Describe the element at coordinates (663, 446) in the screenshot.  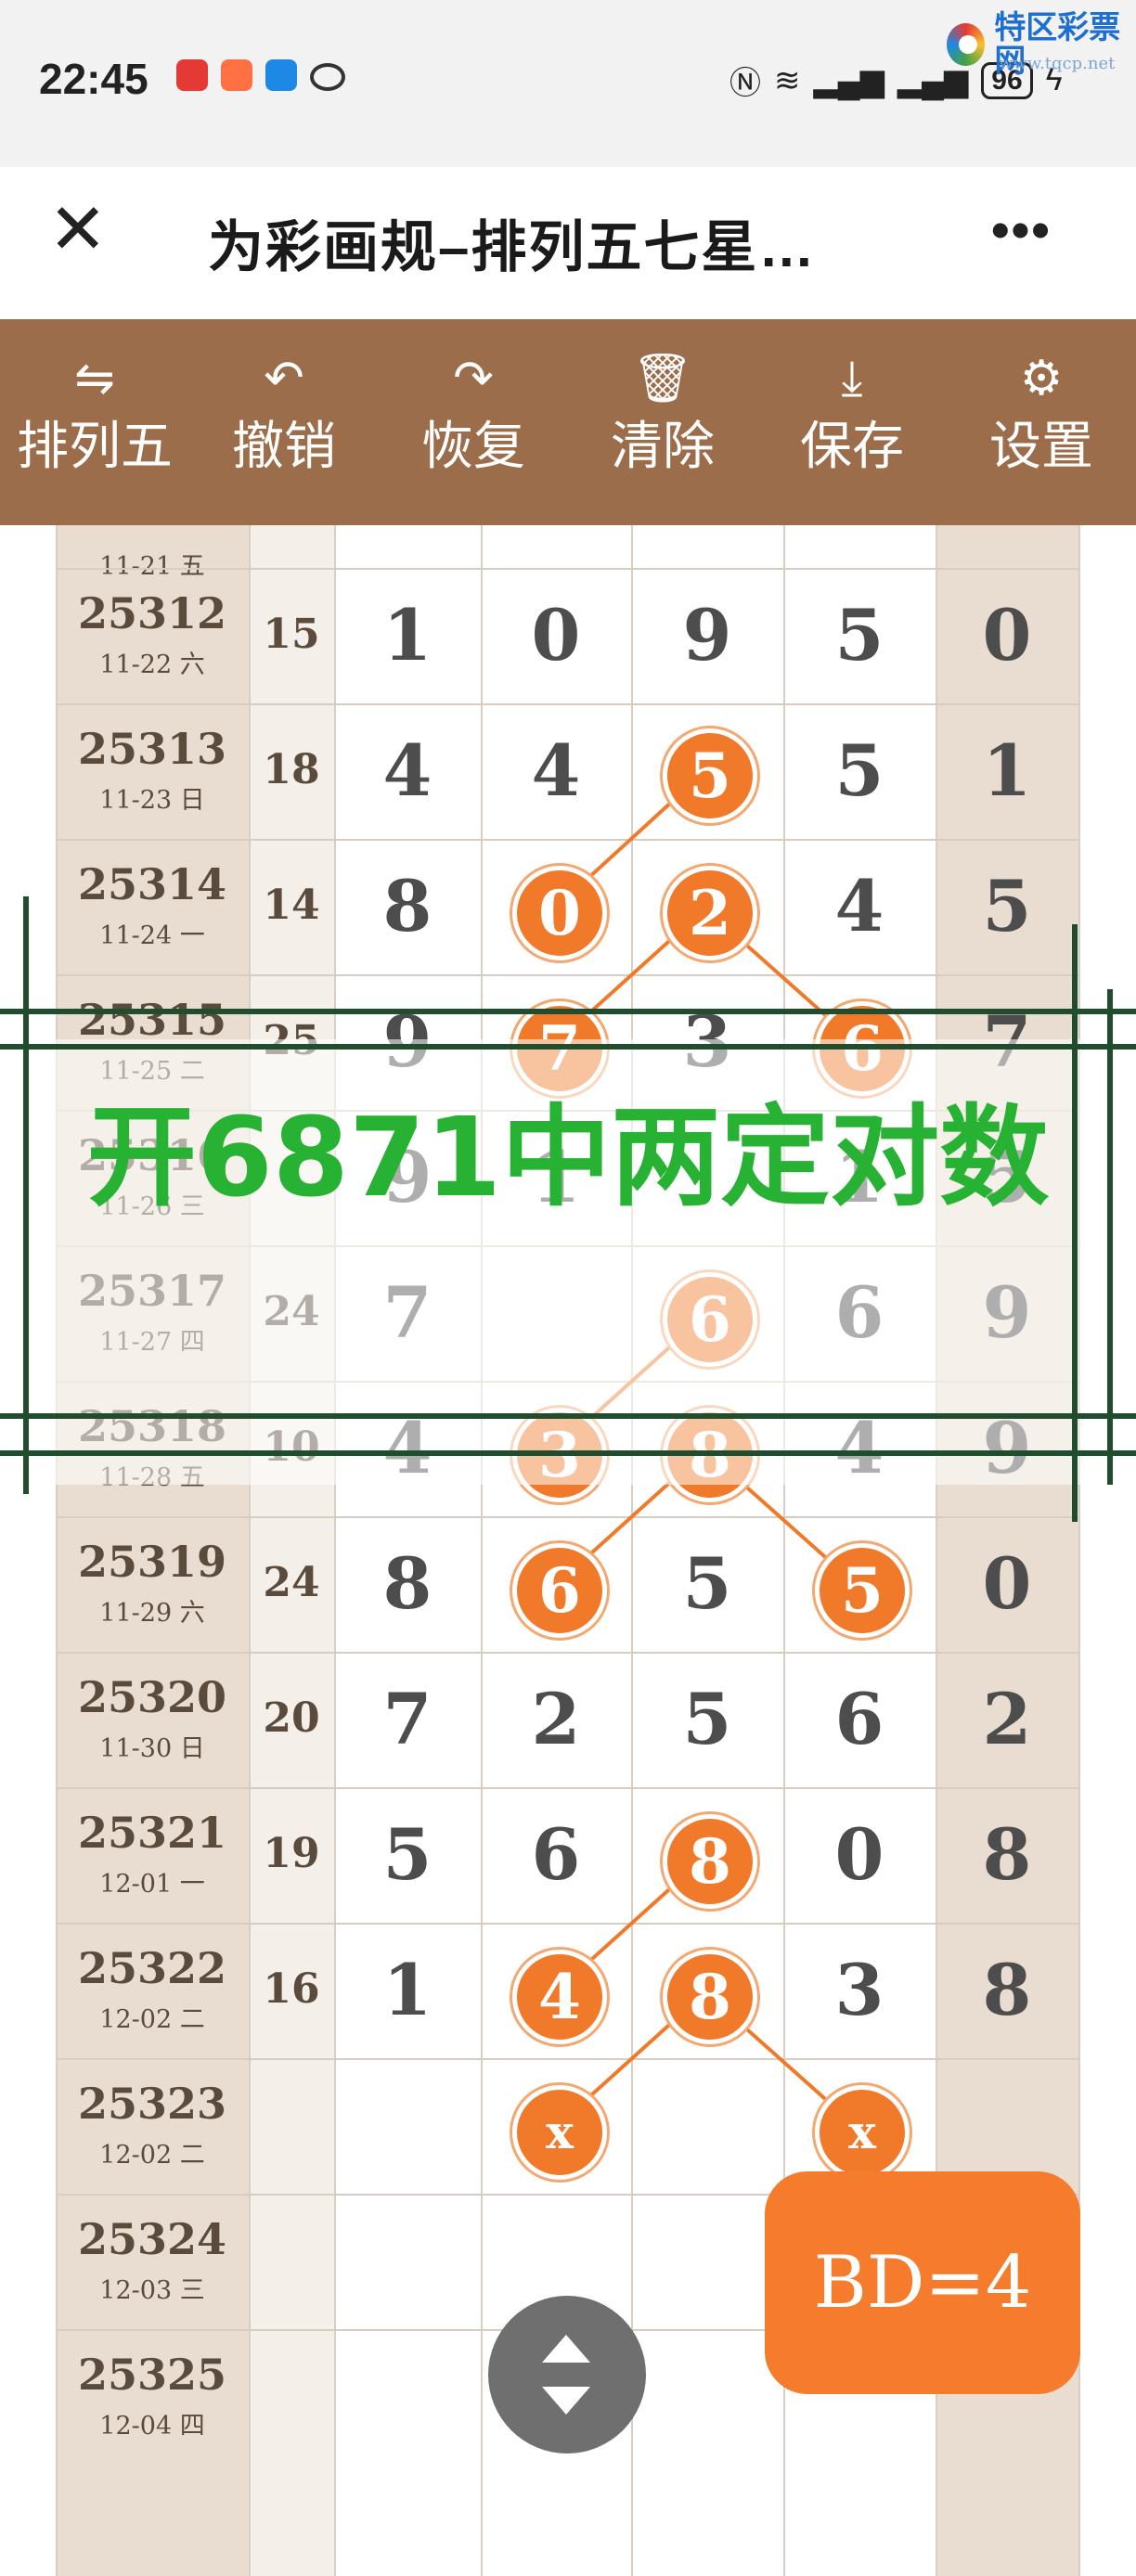
I see `toolbar-label: 清除` at that location.